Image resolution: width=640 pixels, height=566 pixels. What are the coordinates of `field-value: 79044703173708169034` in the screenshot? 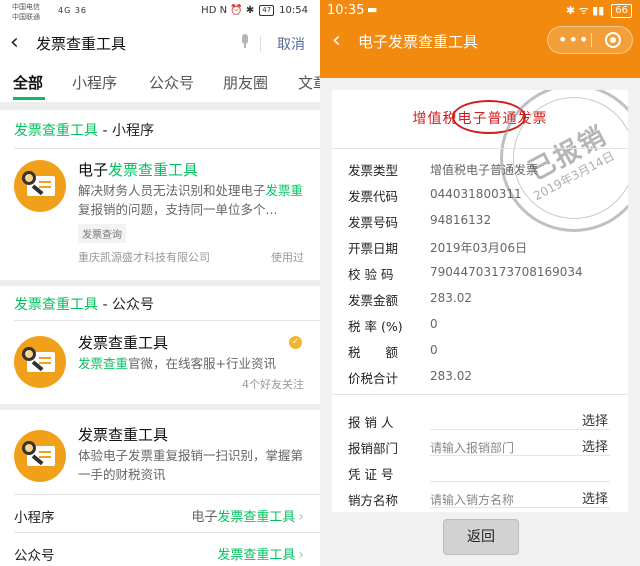 It's located at (506, 272).